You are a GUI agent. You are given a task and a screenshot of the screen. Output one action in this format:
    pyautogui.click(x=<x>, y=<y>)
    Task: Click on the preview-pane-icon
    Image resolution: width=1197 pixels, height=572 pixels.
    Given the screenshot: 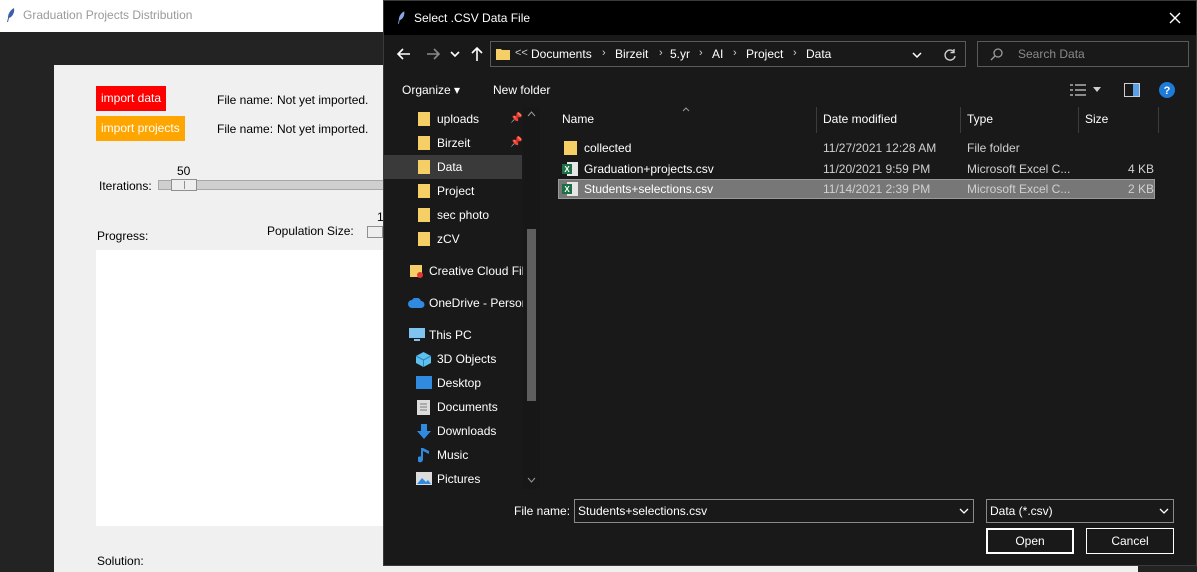 What is the action you would take?
    pyautogui.click(x=1132, y=90)
    